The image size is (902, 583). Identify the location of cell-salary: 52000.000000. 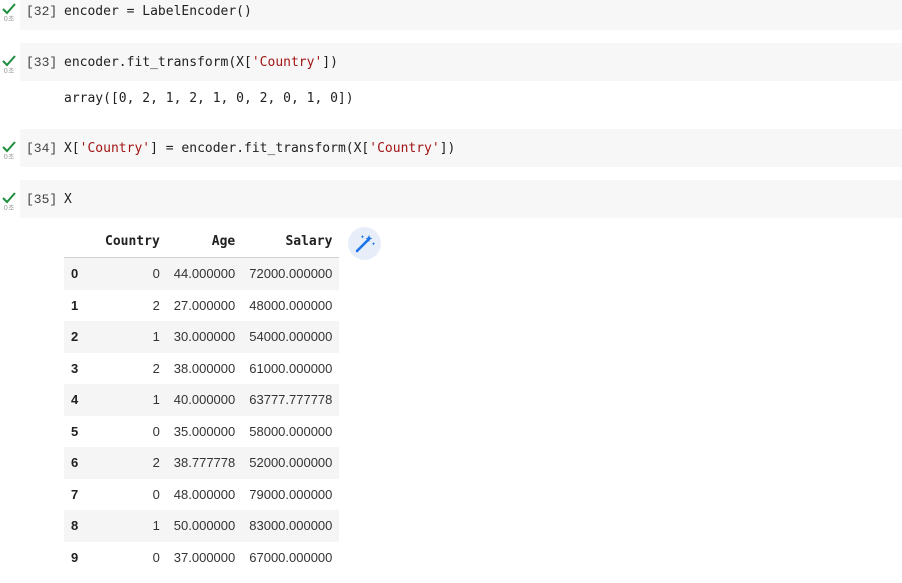
(291, 463).